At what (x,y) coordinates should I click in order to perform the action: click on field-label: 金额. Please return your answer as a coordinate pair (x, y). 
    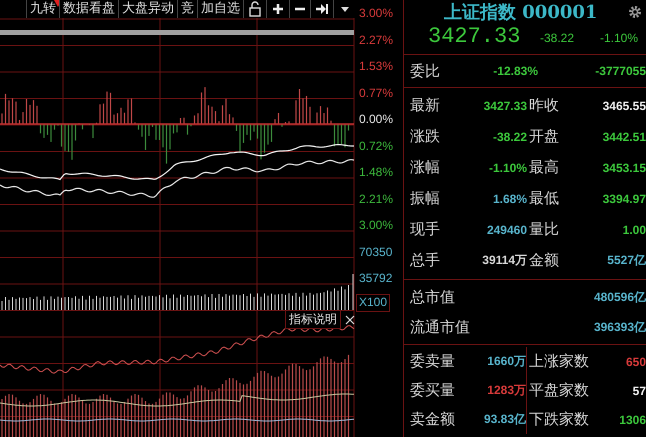
    Looking at the image, I should click on (544, 260).